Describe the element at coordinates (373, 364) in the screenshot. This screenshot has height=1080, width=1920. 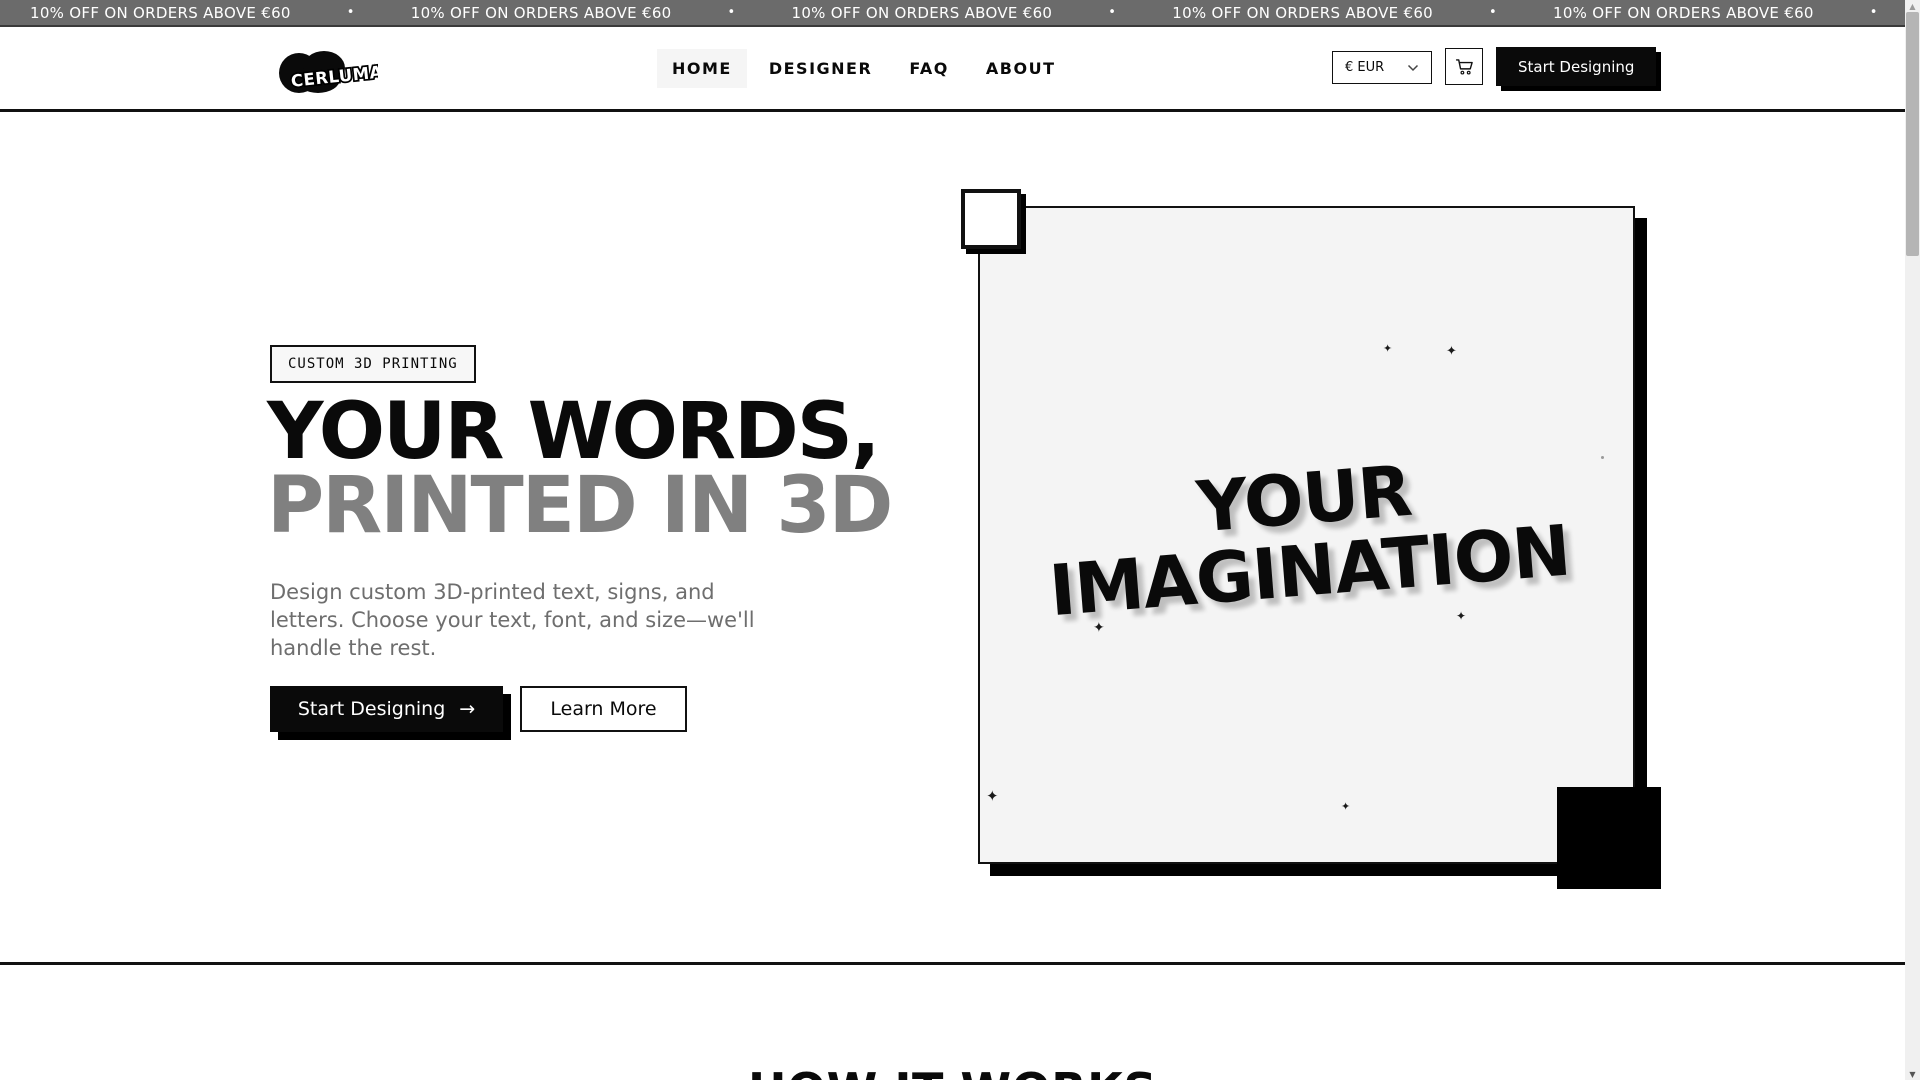
I see `hero-badge: CUSTOM 3D PRINTING` at that location.